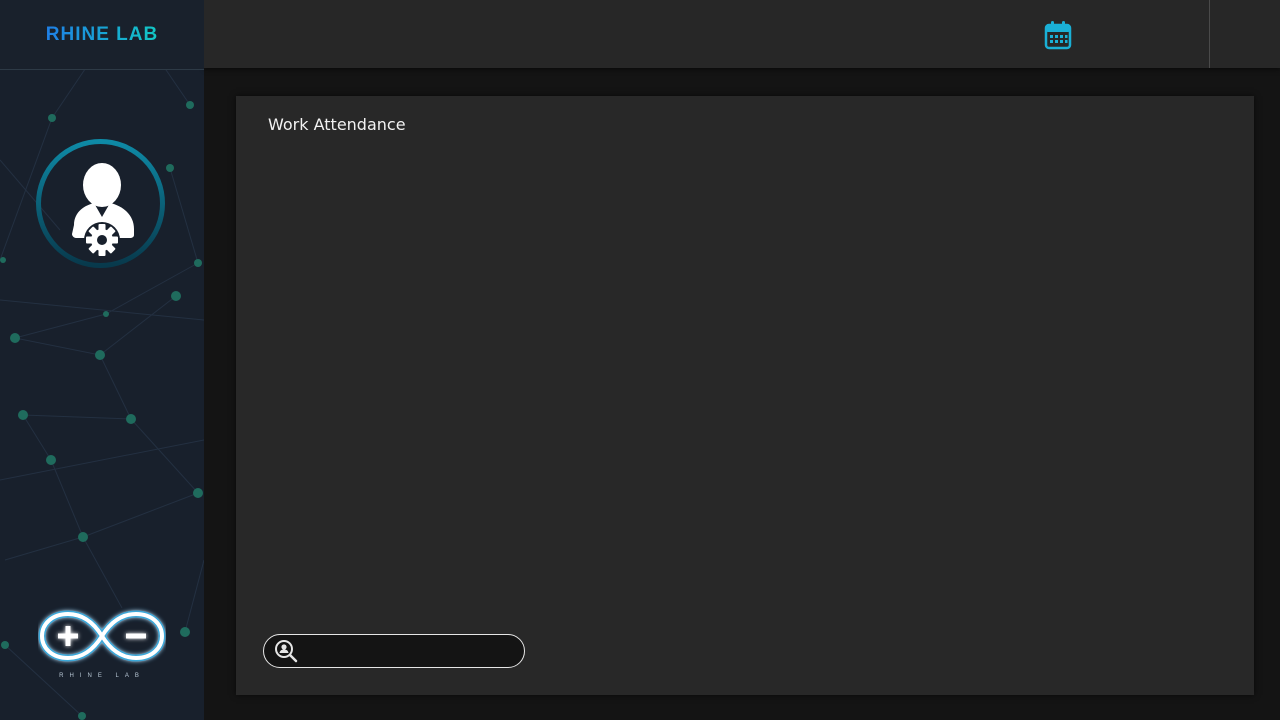  I want to click on infinity-plus-minus-logo: RHINE LAB, so click(102, 644).